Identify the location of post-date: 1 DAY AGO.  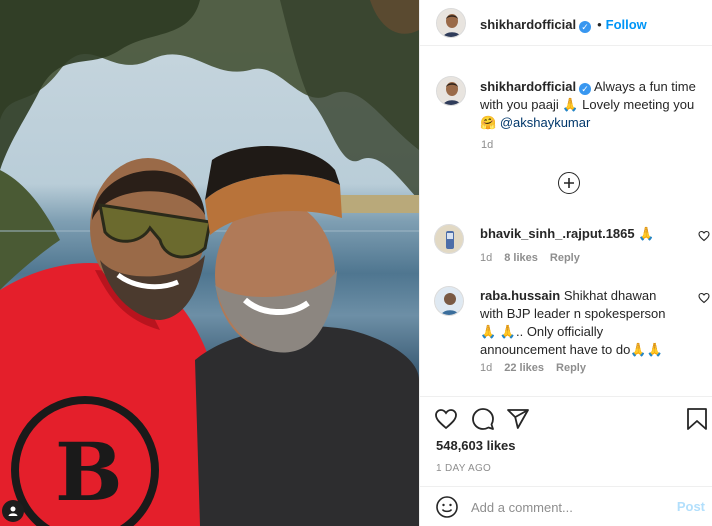
(463, 468).